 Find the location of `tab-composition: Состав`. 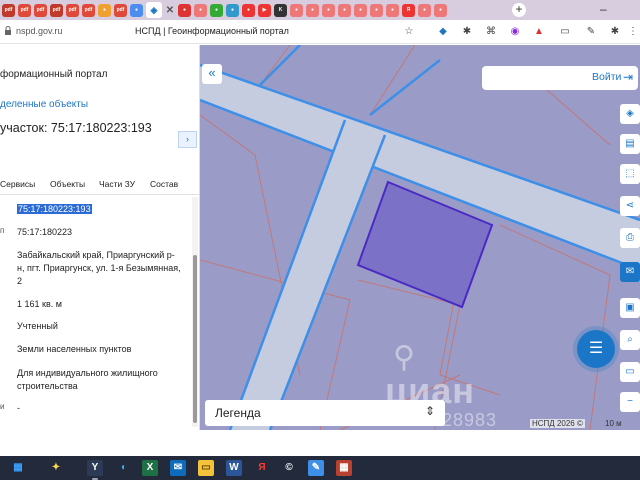

tab-composition: Состав is located at coordinates (164, 184).